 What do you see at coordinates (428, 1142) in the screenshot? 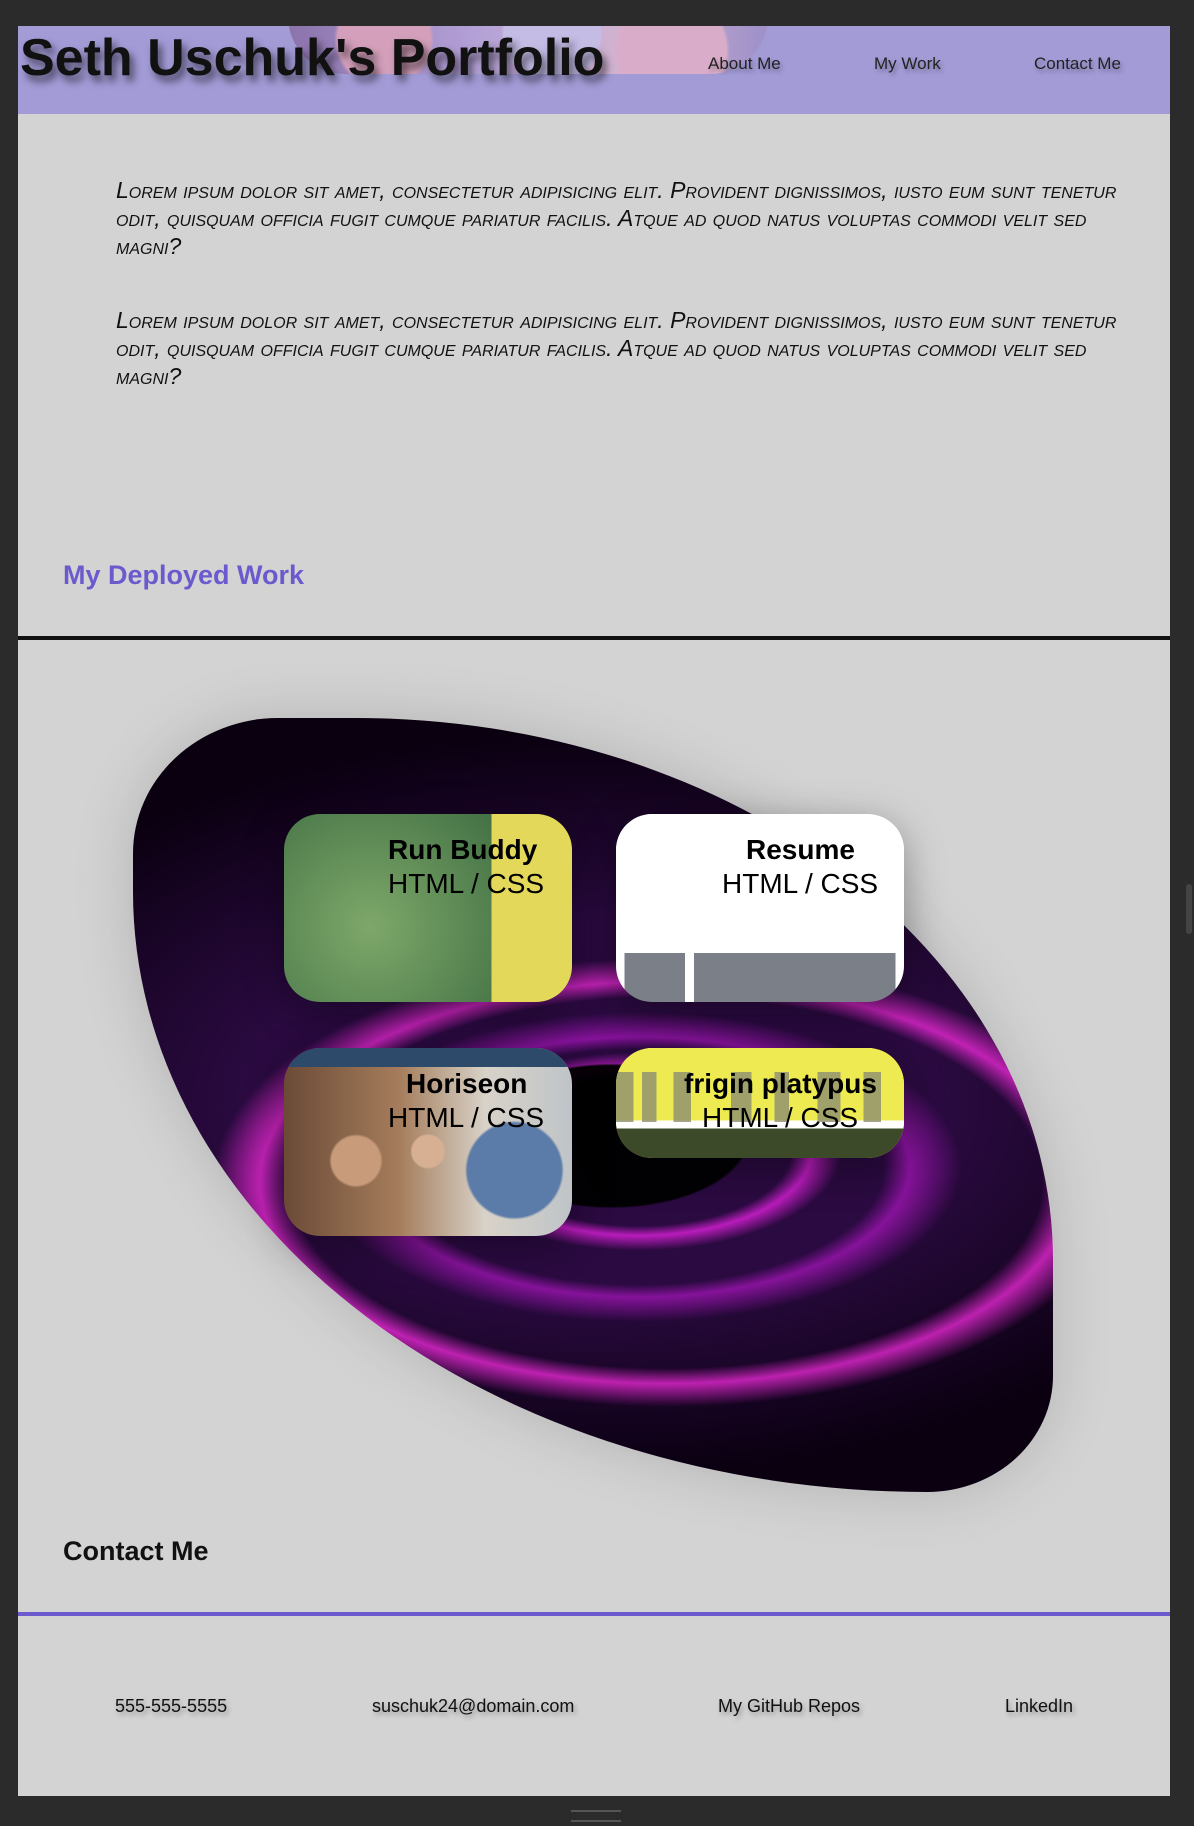
I see `project-card-horiseon: Horiseon HTML / CSS` at bounding box center [428, 1142].